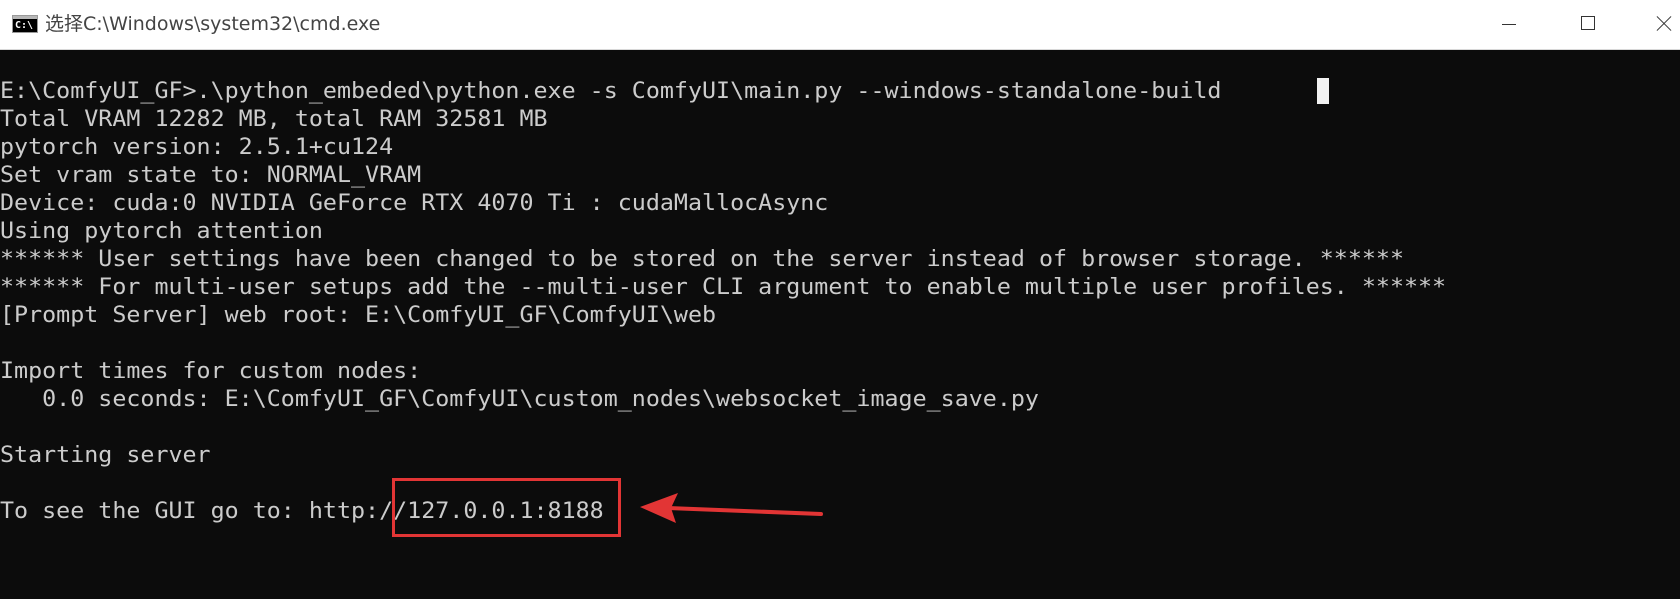 This screenshot has height=599, width=1680. What do you see at coordinates (731, 508) in the screenshot?
I see `annotation-arrow-icon` at bounding box center [731, 508].